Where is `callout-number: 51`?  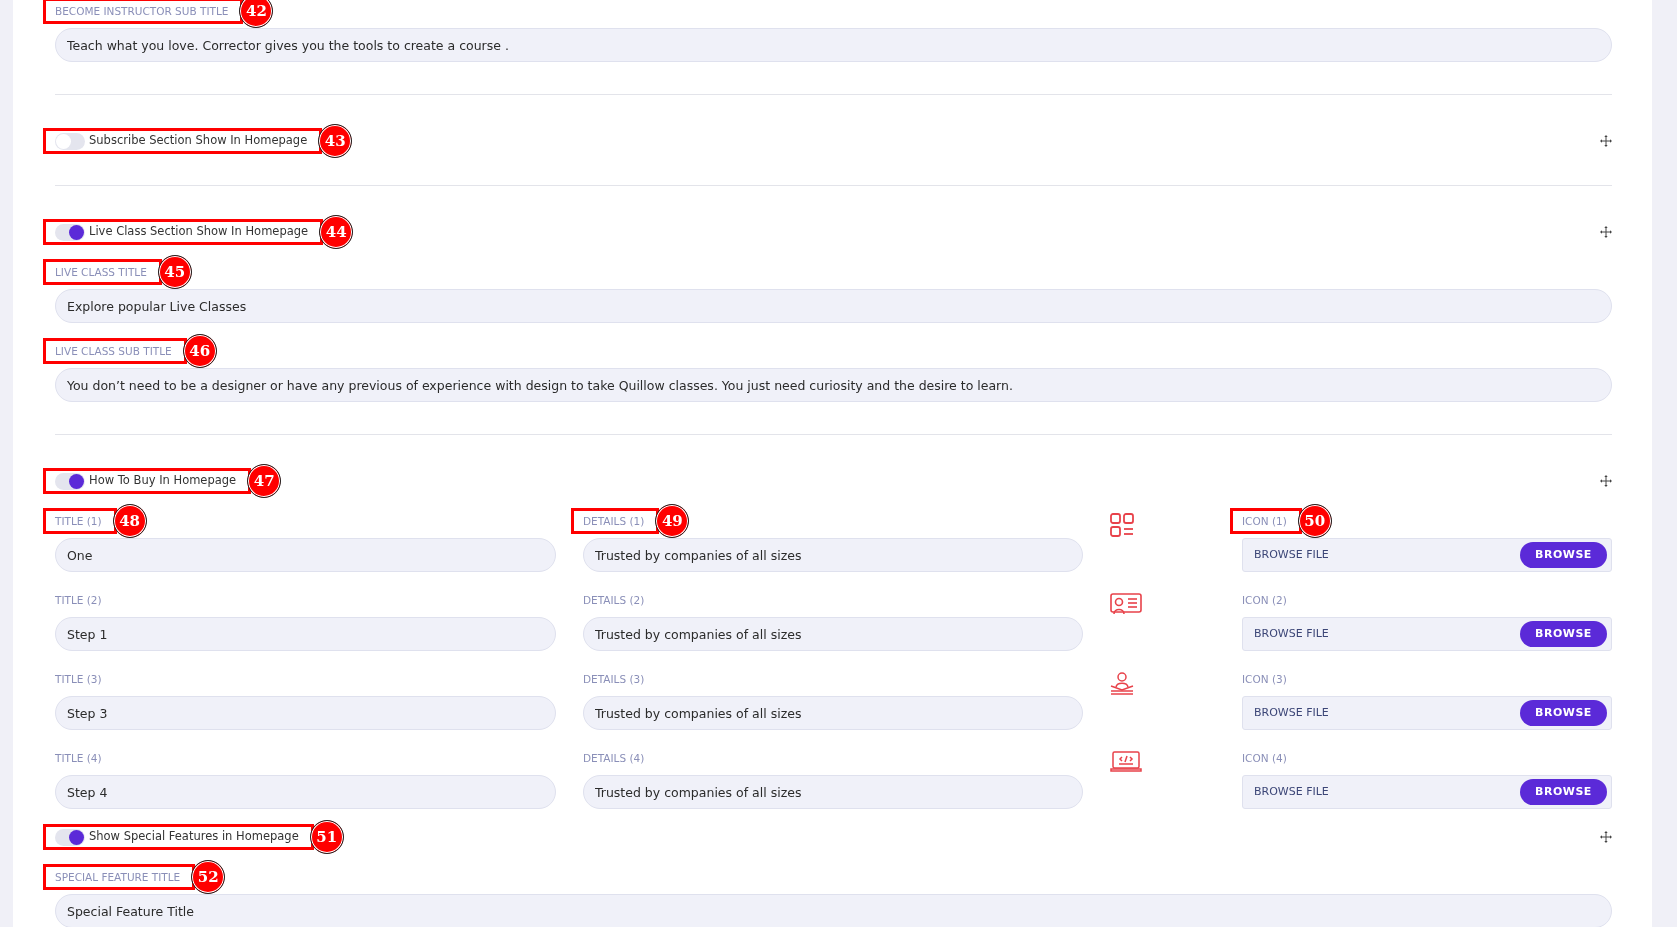
callout-number: 51 is located at coordinates (326, 837).